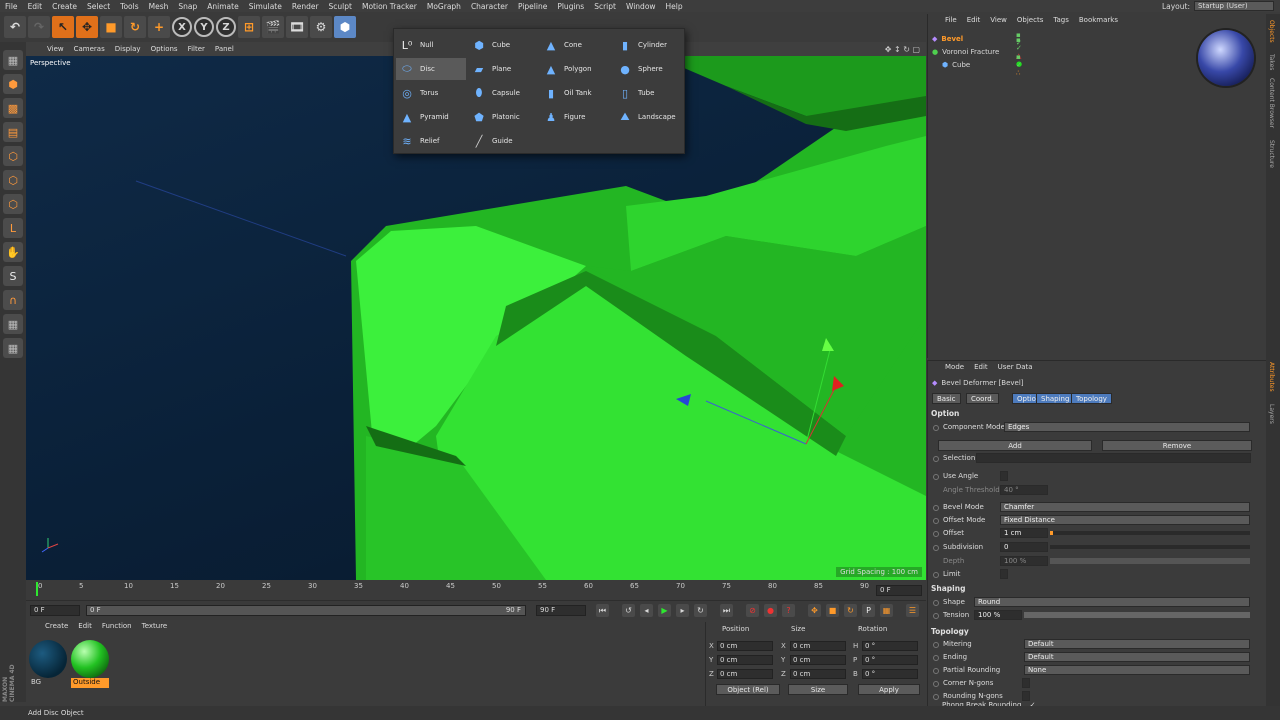 The height and width of the screenshot is (720, 1280). What do you see at coordinates (818, 674) in the screenshot?
I see `size-z-field: 0 cm` at bounding box center [818, 674].